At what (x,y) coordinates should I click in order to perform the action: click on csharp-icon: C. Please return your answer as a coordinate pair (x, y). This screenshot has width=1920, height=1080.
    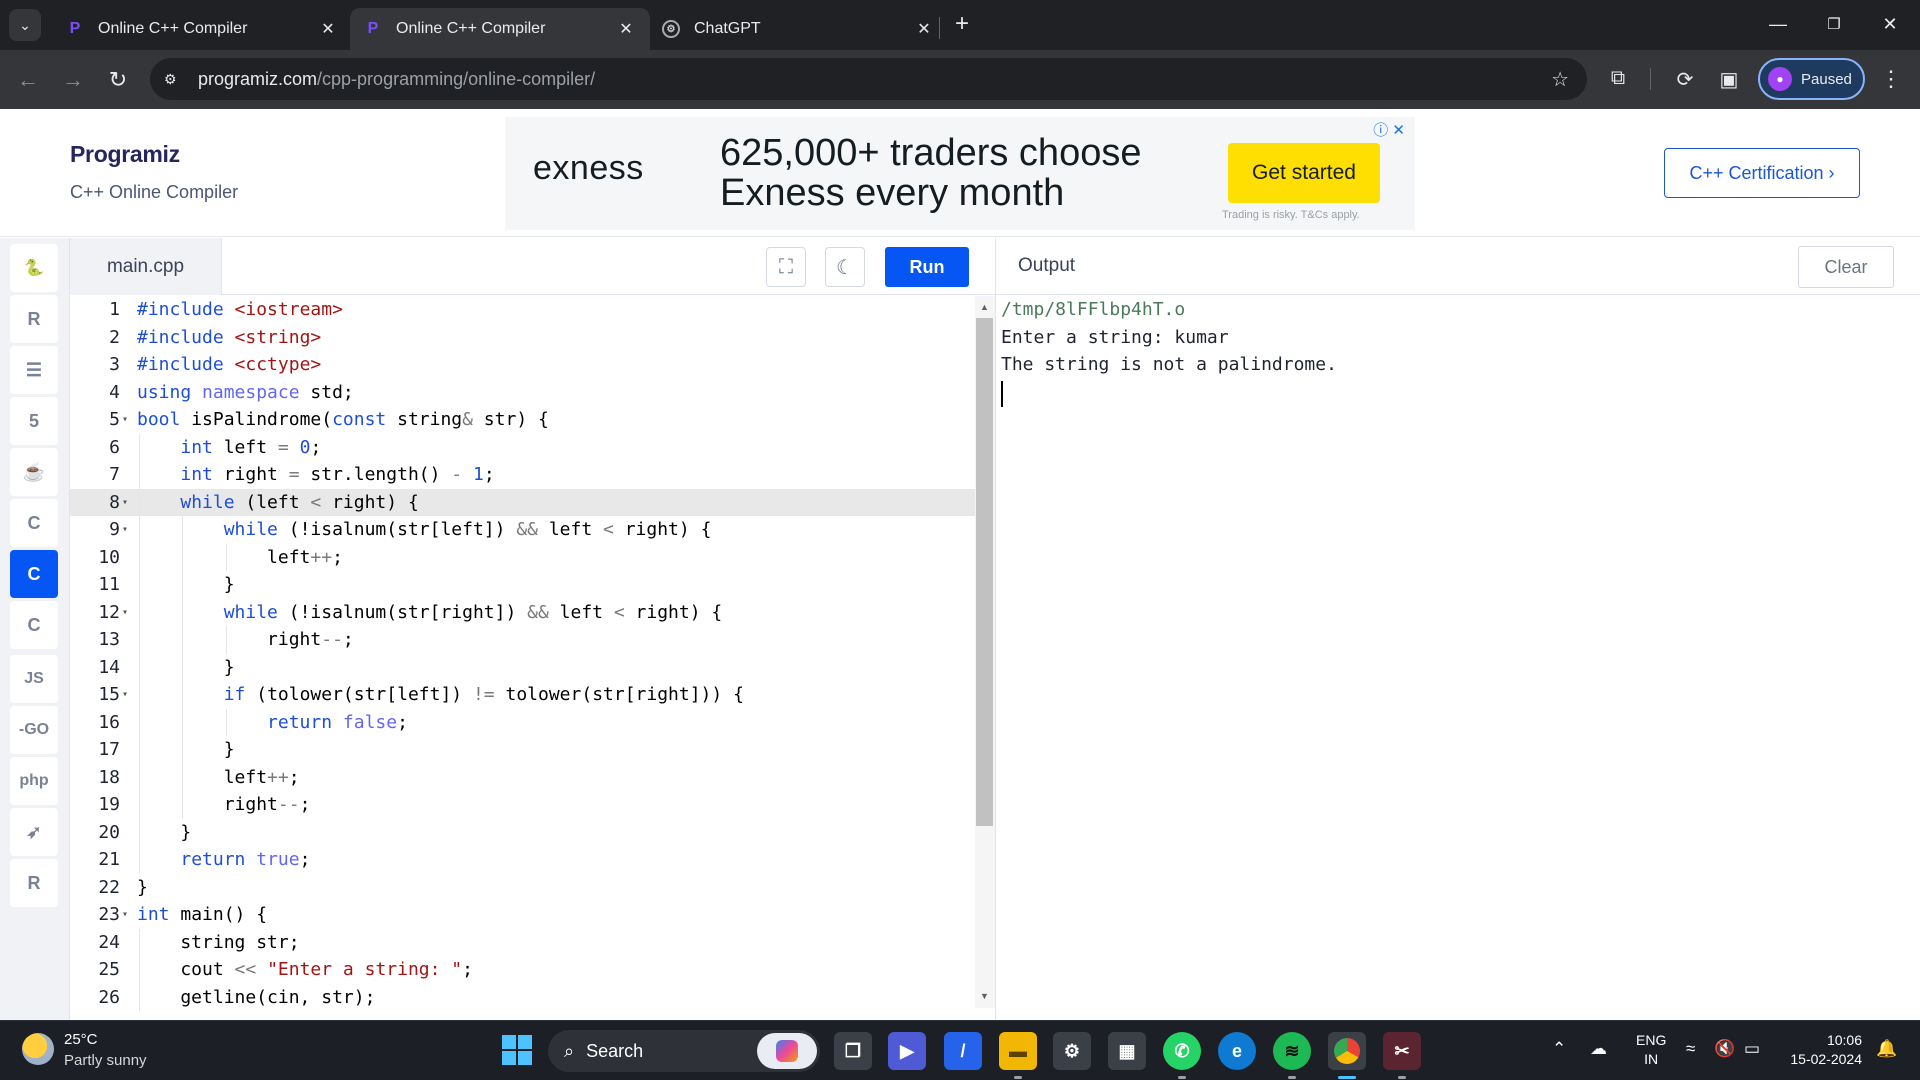
    Looking at the image, I should click on (34, 625).